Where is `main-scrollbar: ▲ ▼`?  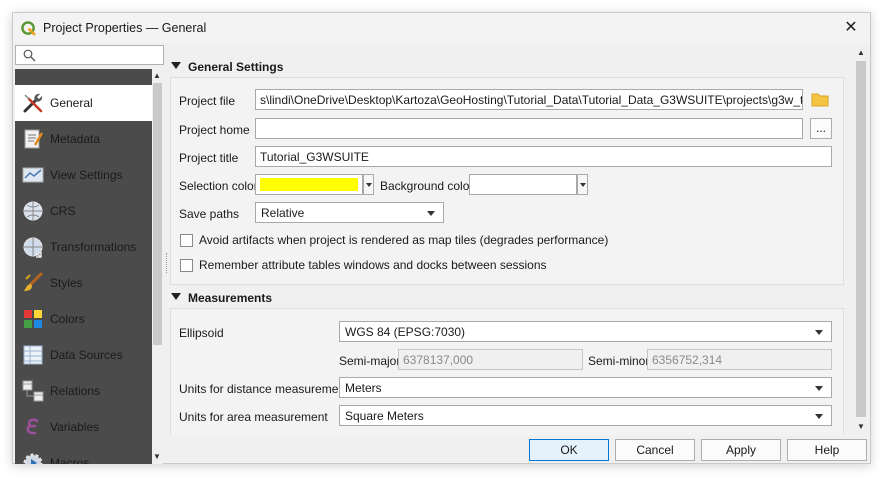 main-scrollbar: ▲ ▼ is located at coordinates (861, 240).